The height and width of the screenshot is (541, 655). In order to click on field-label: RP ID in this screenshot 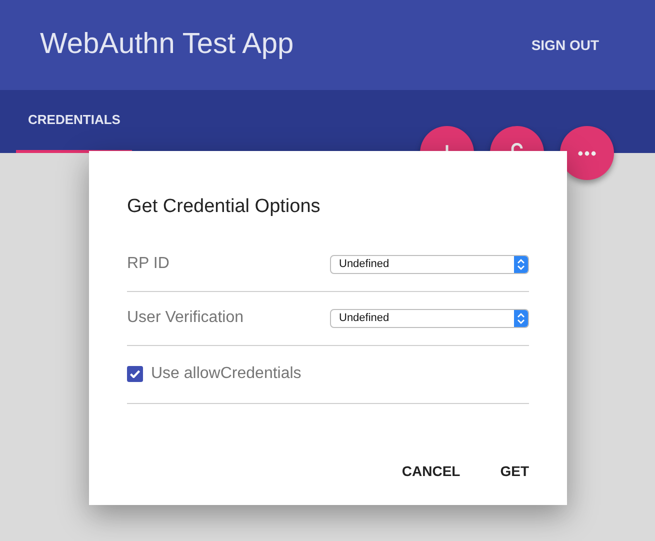, I will do `click(148, 264)`.